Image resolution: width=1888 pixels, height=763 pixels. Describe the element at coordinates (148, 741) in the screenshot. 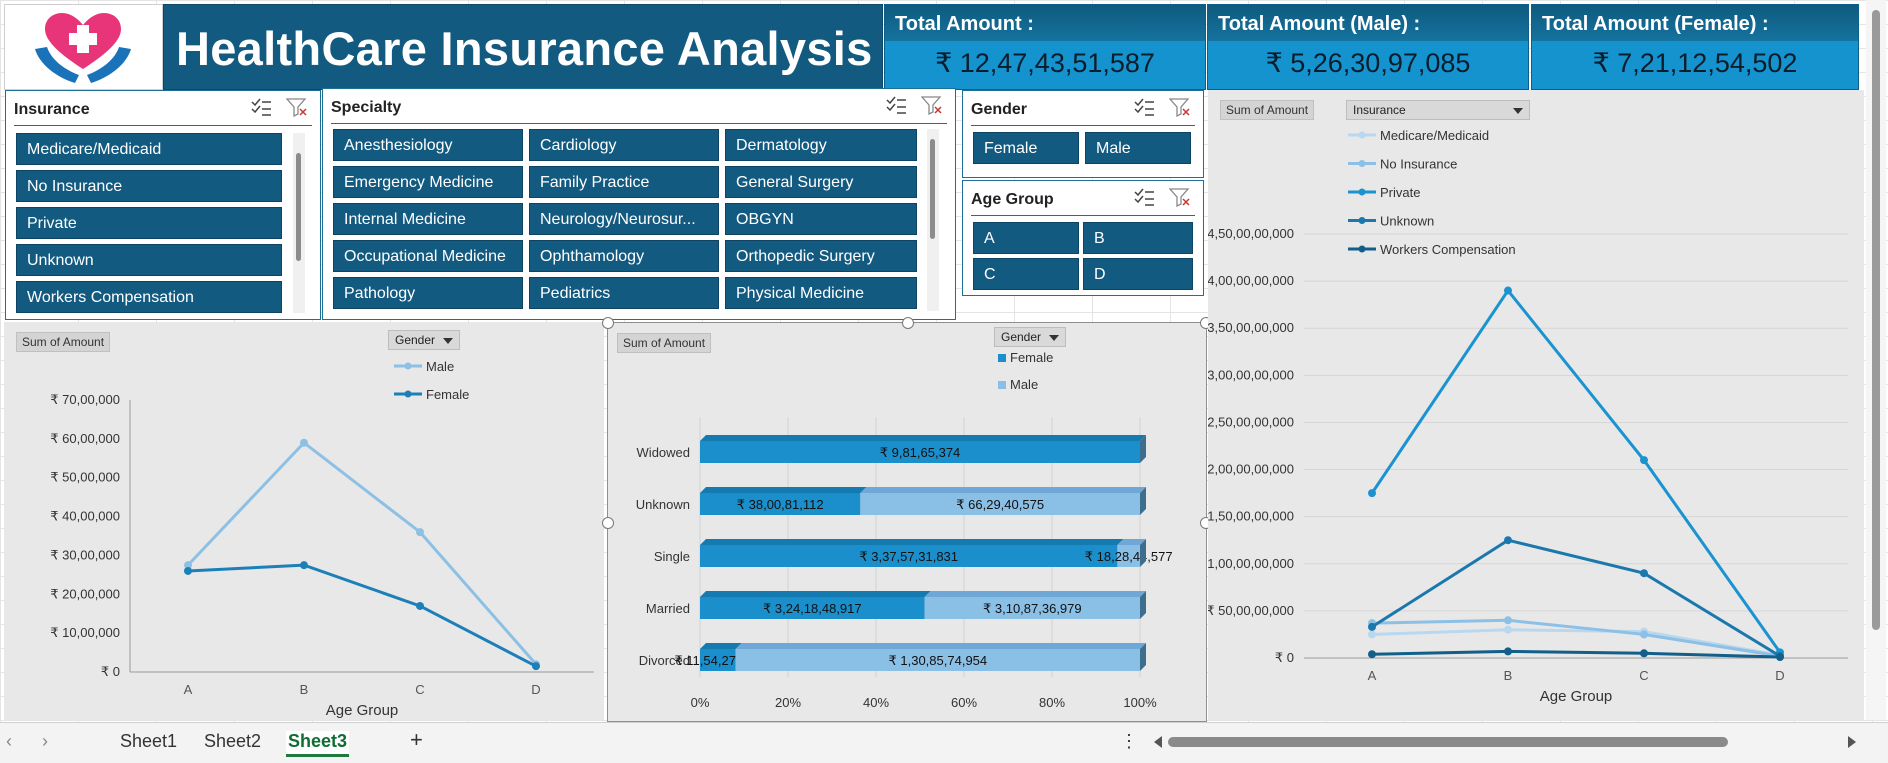

I see `tab-sheet1: Sheet1` at that location.